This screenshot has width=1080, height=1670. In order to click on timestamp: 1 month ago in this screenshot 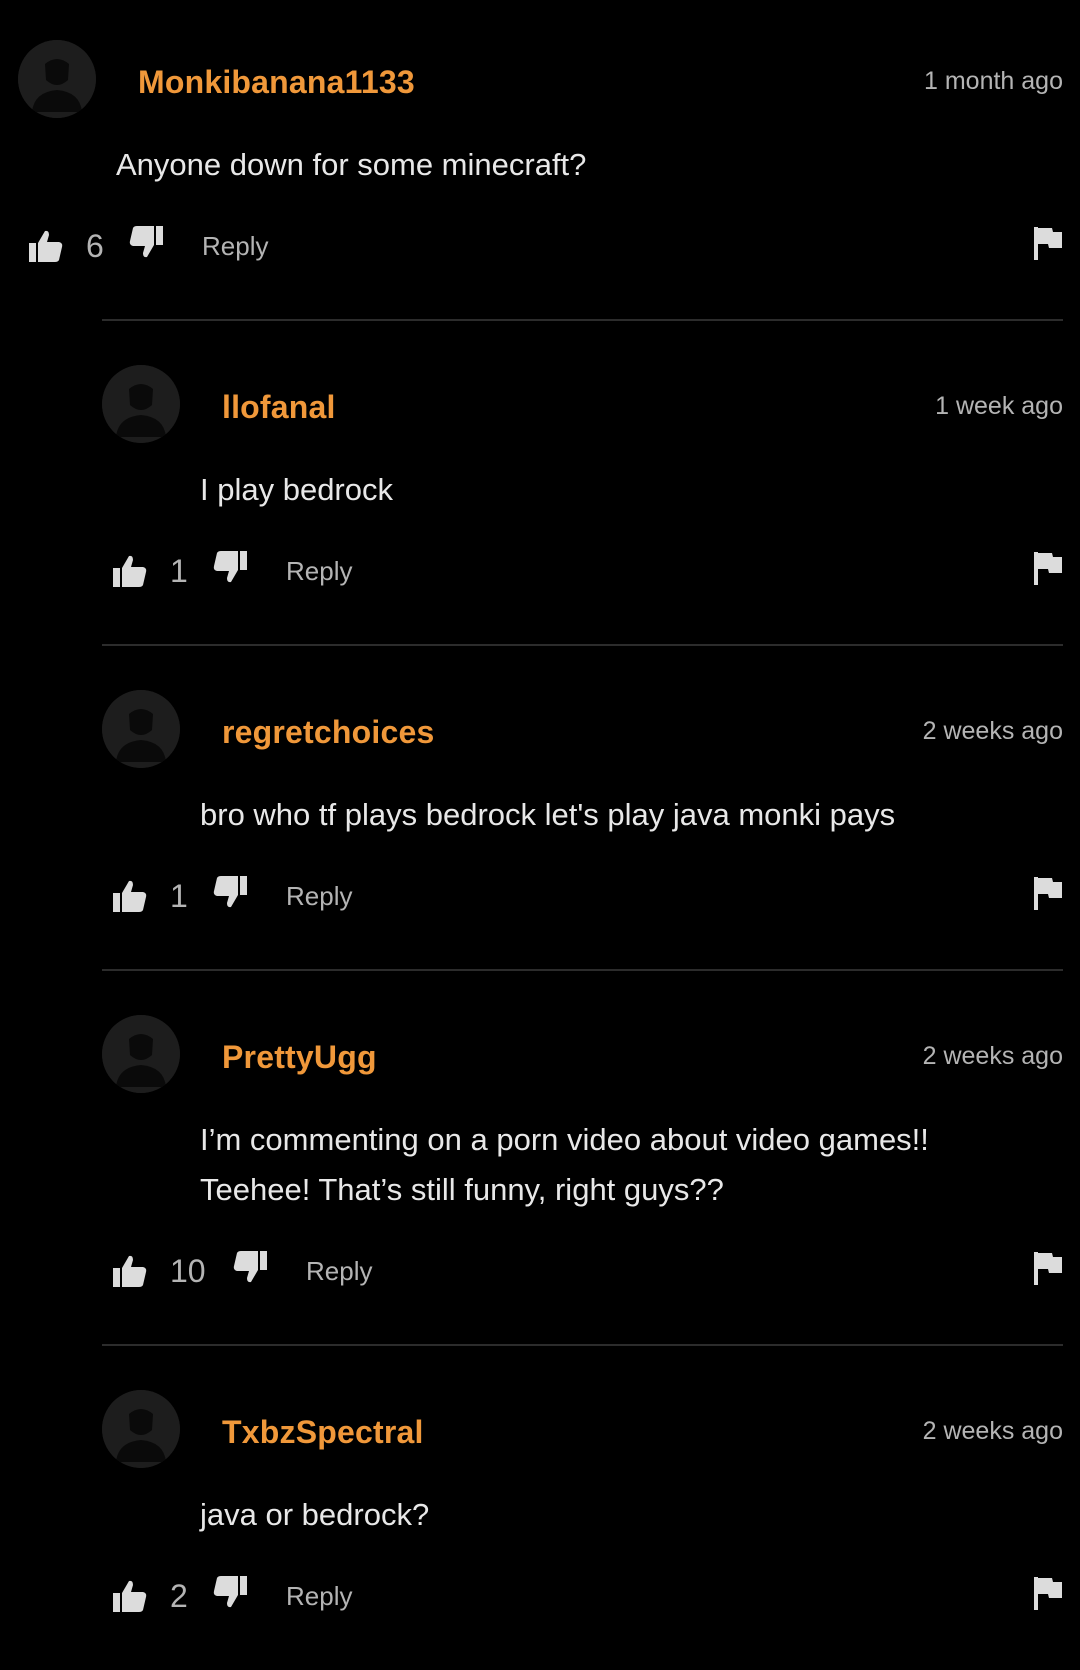, I will do `click(993, 81)`.